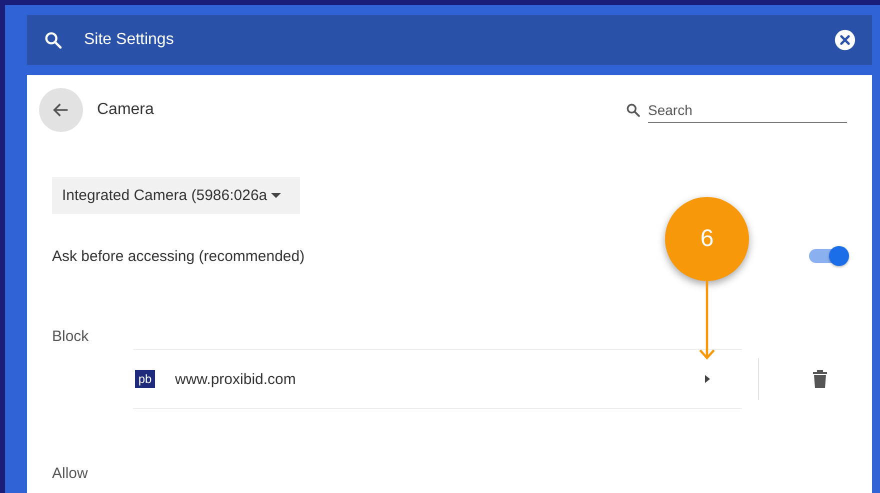  I want to click on site-url: www.proxibid.com, so click(236, 379).